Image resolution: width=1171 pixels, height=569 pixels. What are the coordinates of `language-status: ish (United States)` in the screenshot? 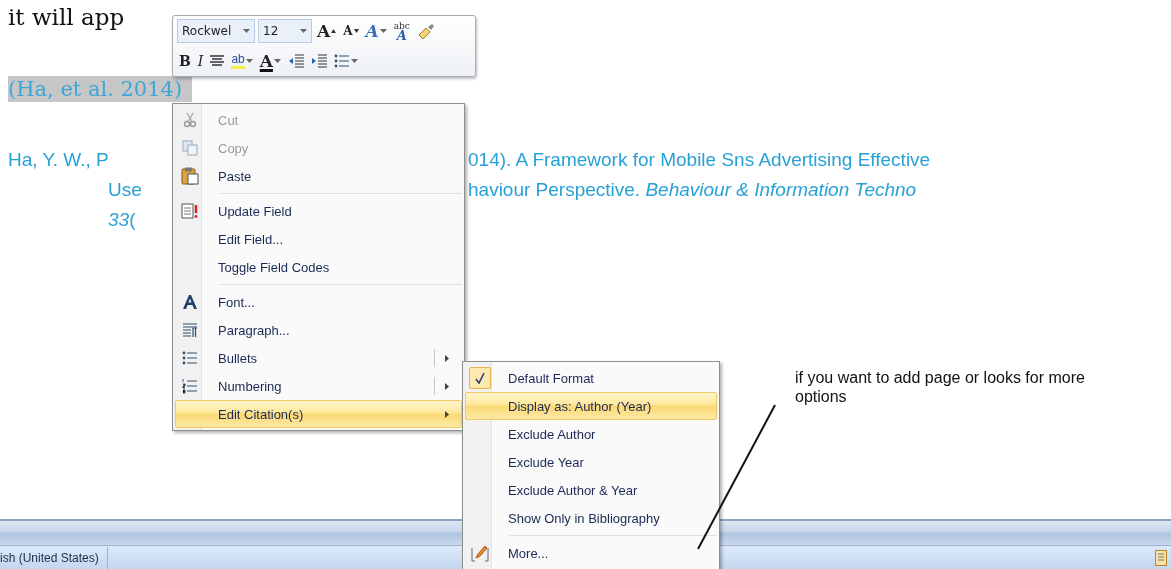 It's located at (54, 557).